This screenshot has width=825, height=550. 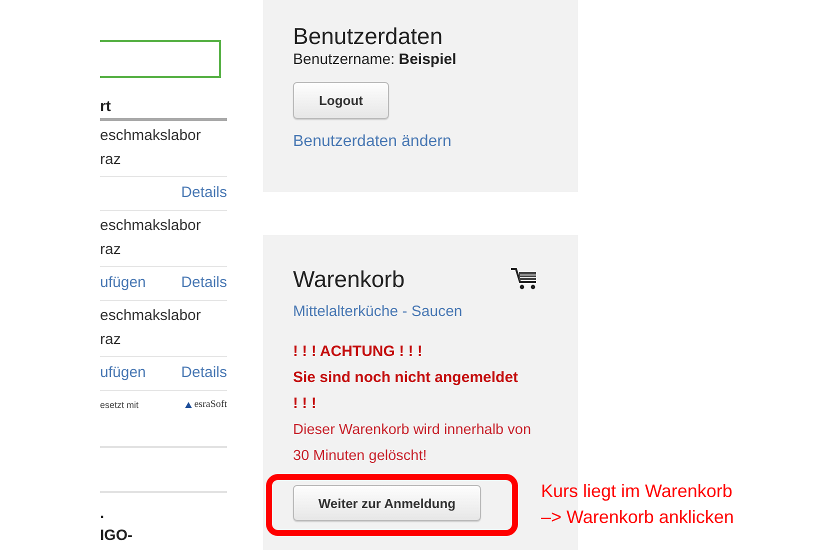 What do you see at coordinates (210, 404) in the screenshot?
I see `brand-name: esraSoft` at bounding box center [210, 404].